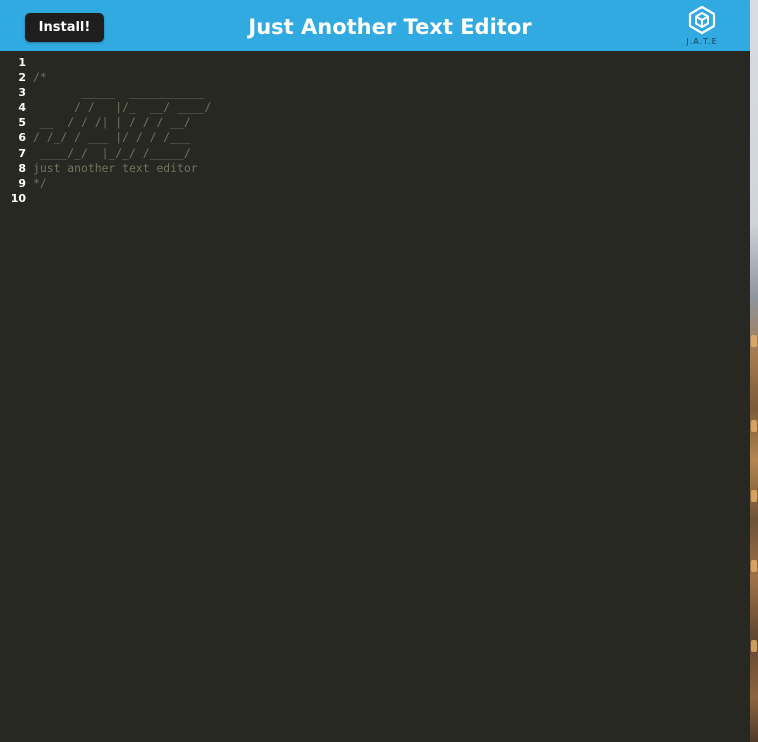 The width and height of the screenshot is (758, 742). Describe the element at coordinates (22, 138) in the screenshot. I see `line-number: 6` at that location.